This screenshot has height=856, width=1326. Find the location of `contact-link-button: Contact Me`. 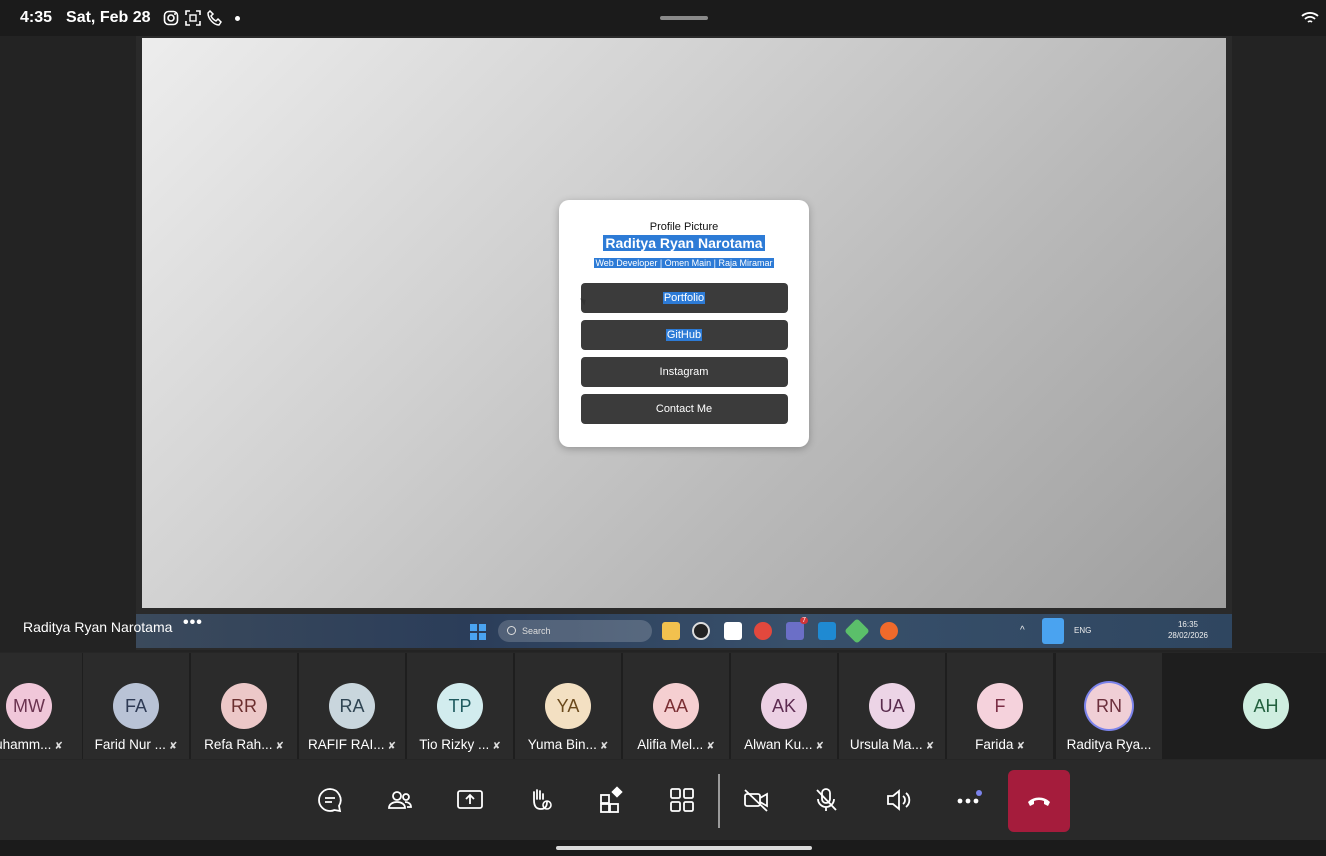

contact-link-button: Contact Me is located at coordinates (684, 409).